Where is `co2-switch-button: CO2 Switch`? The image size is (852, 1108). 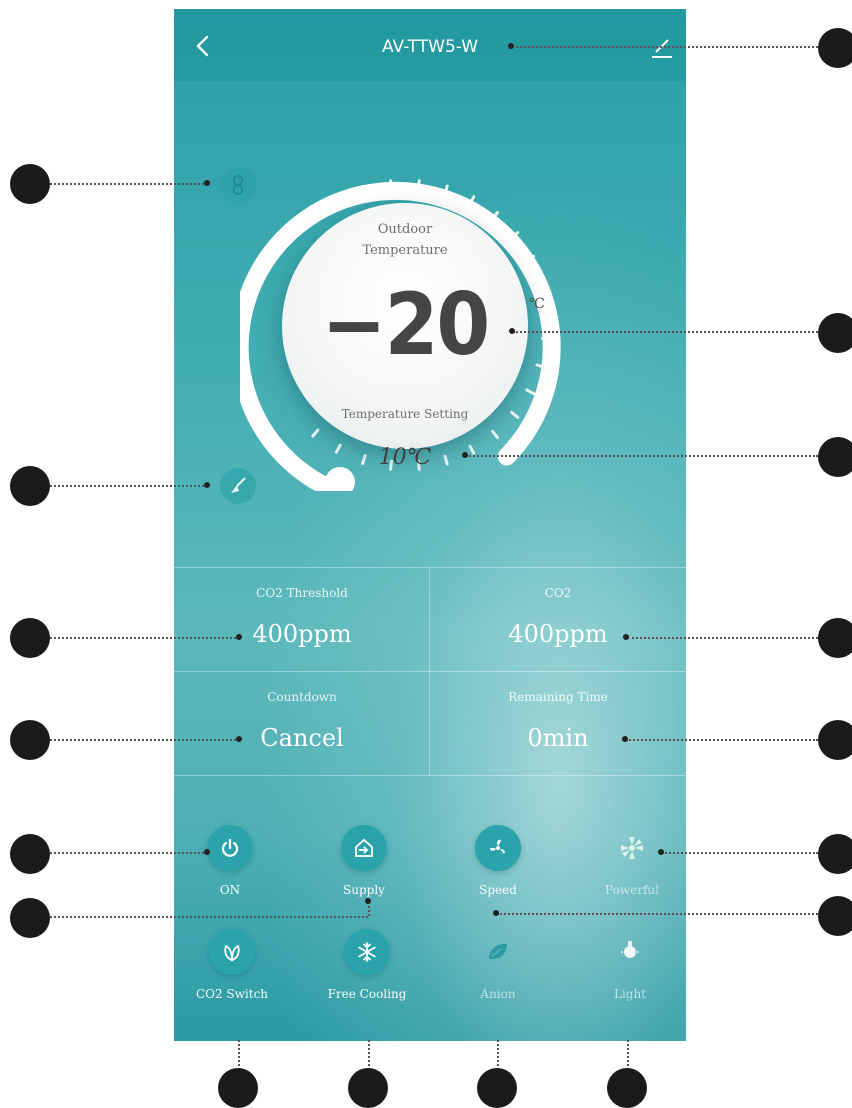 co2-switch-button: CO2 Switch is located at coordinates (231, 969).